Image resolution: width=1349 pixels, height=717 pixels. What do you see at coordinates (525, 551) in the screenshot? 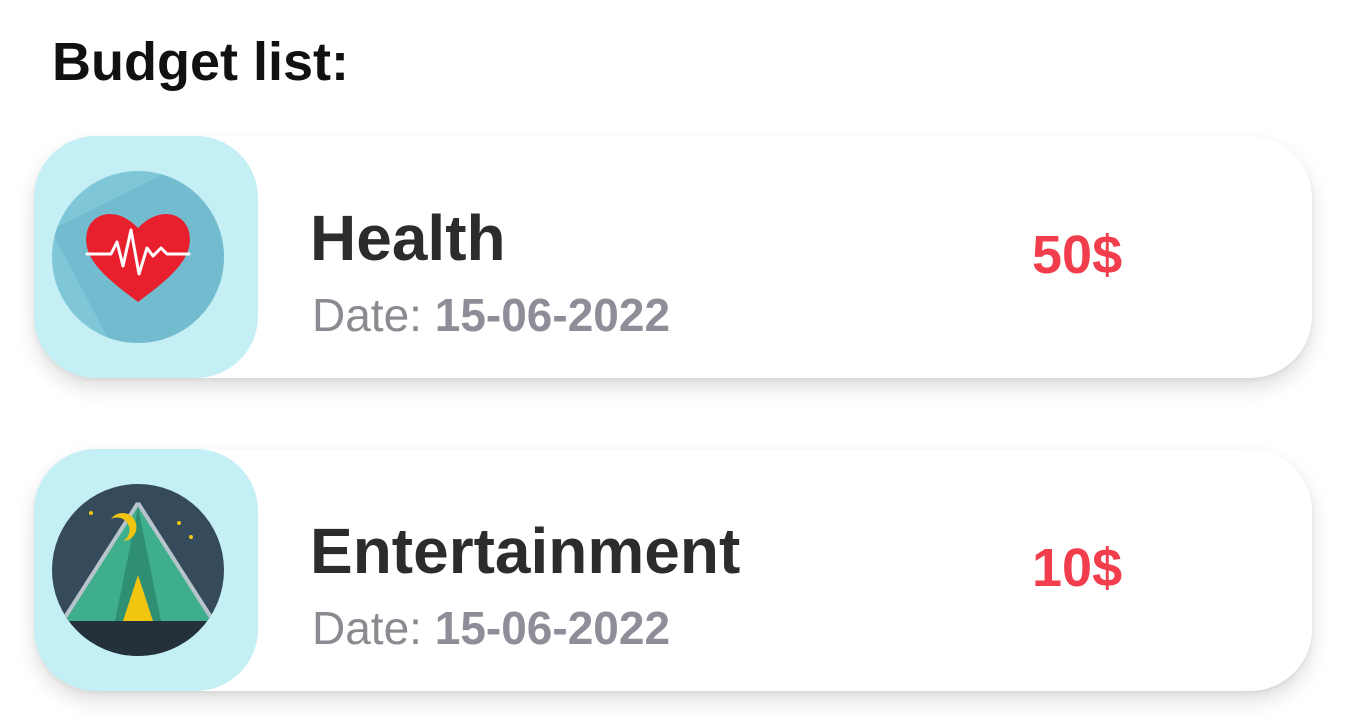
I see `item-title: Entertainment` at bounding box center [525, 551].